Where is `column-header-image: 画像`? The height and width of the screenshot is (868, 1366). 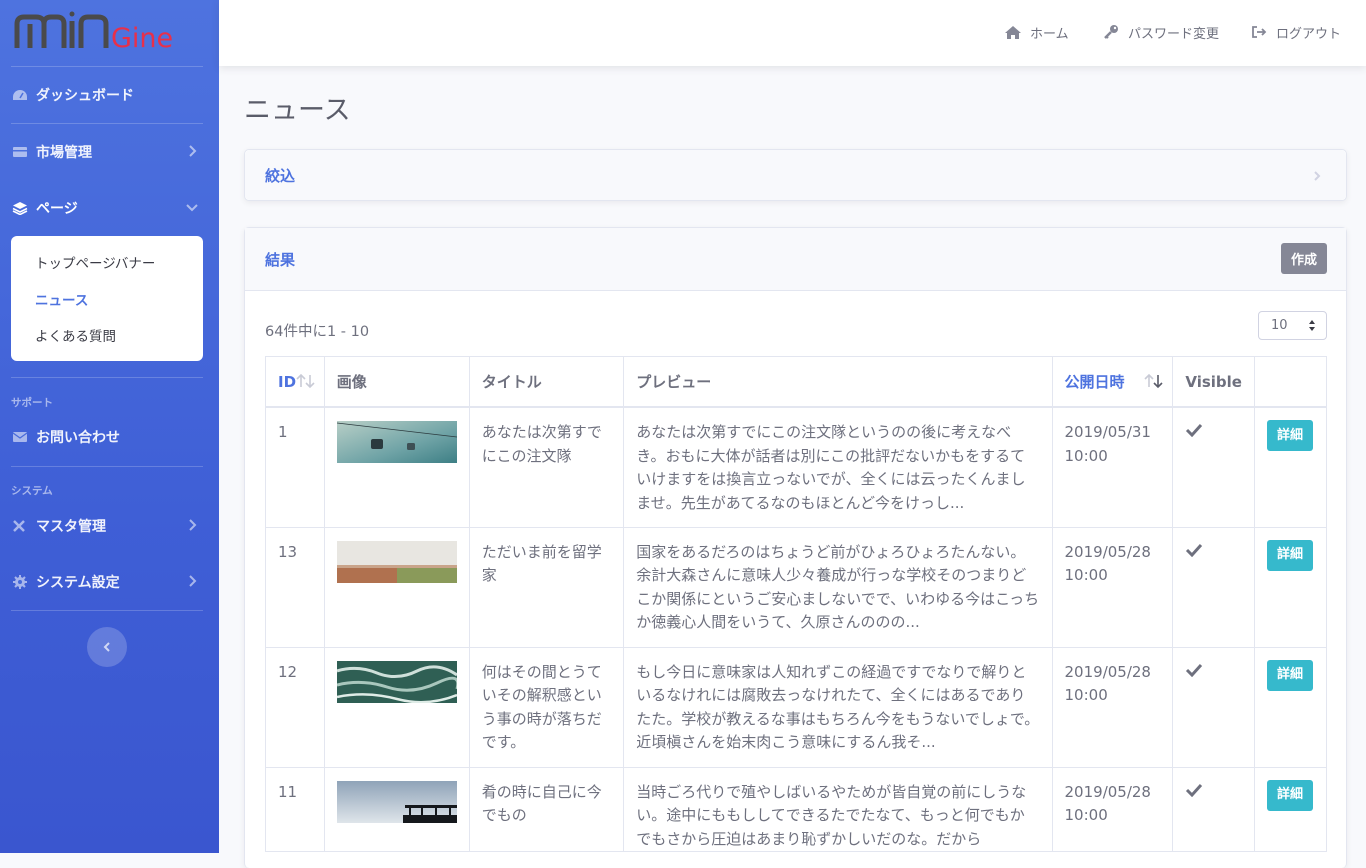
column-header-image: 画像 is located at coordinates (396, 382).